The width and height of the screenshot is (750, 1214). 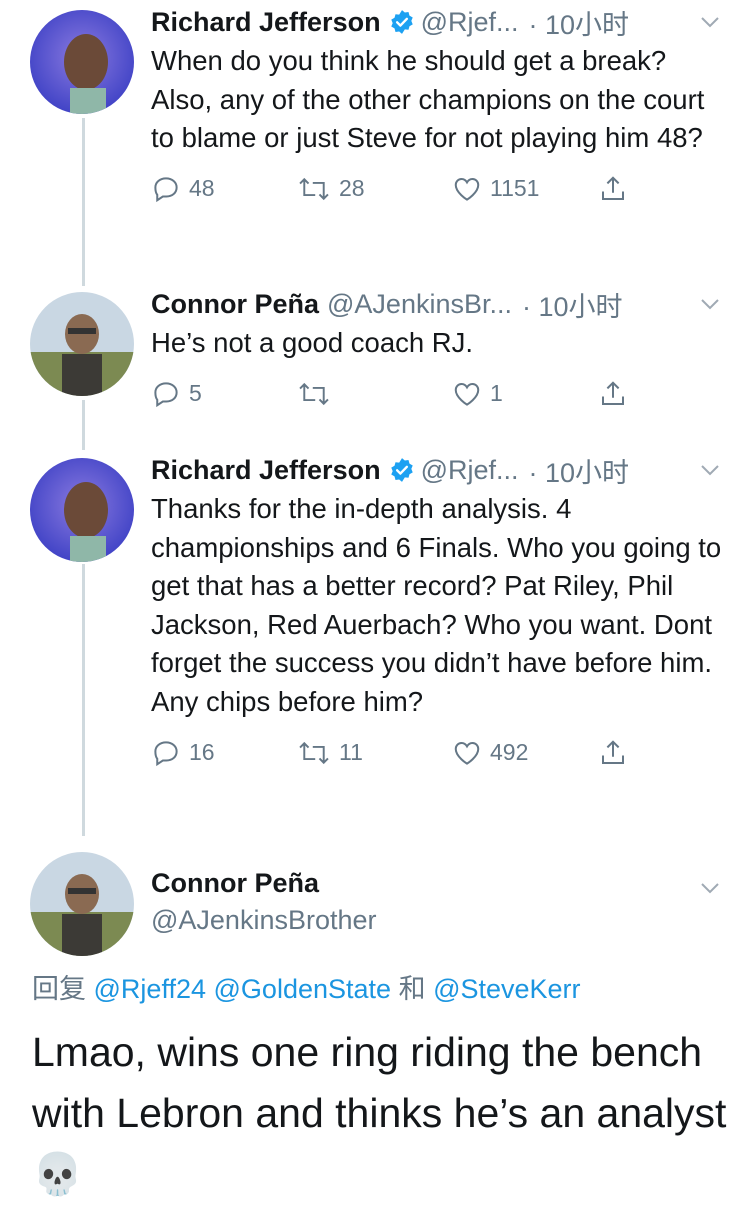 I want to click on author-handle: @AJenkinsBrother, so click(x=264, y=920).